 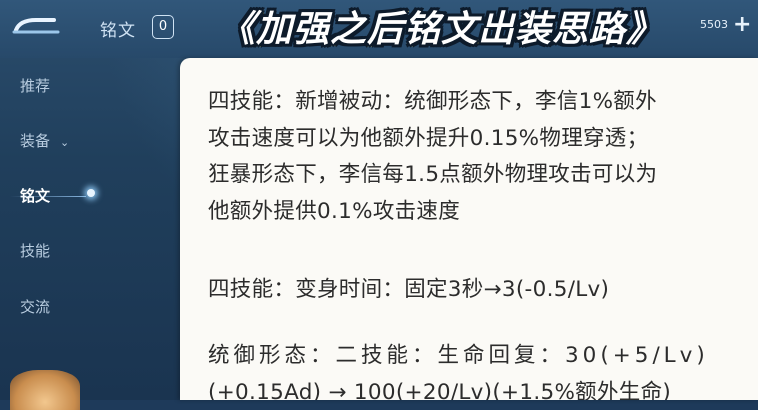 What do you see at coordinates (163, 27) in the screenshot?
I see `tab-count-badge: 0` at bounding box center [163, 27].